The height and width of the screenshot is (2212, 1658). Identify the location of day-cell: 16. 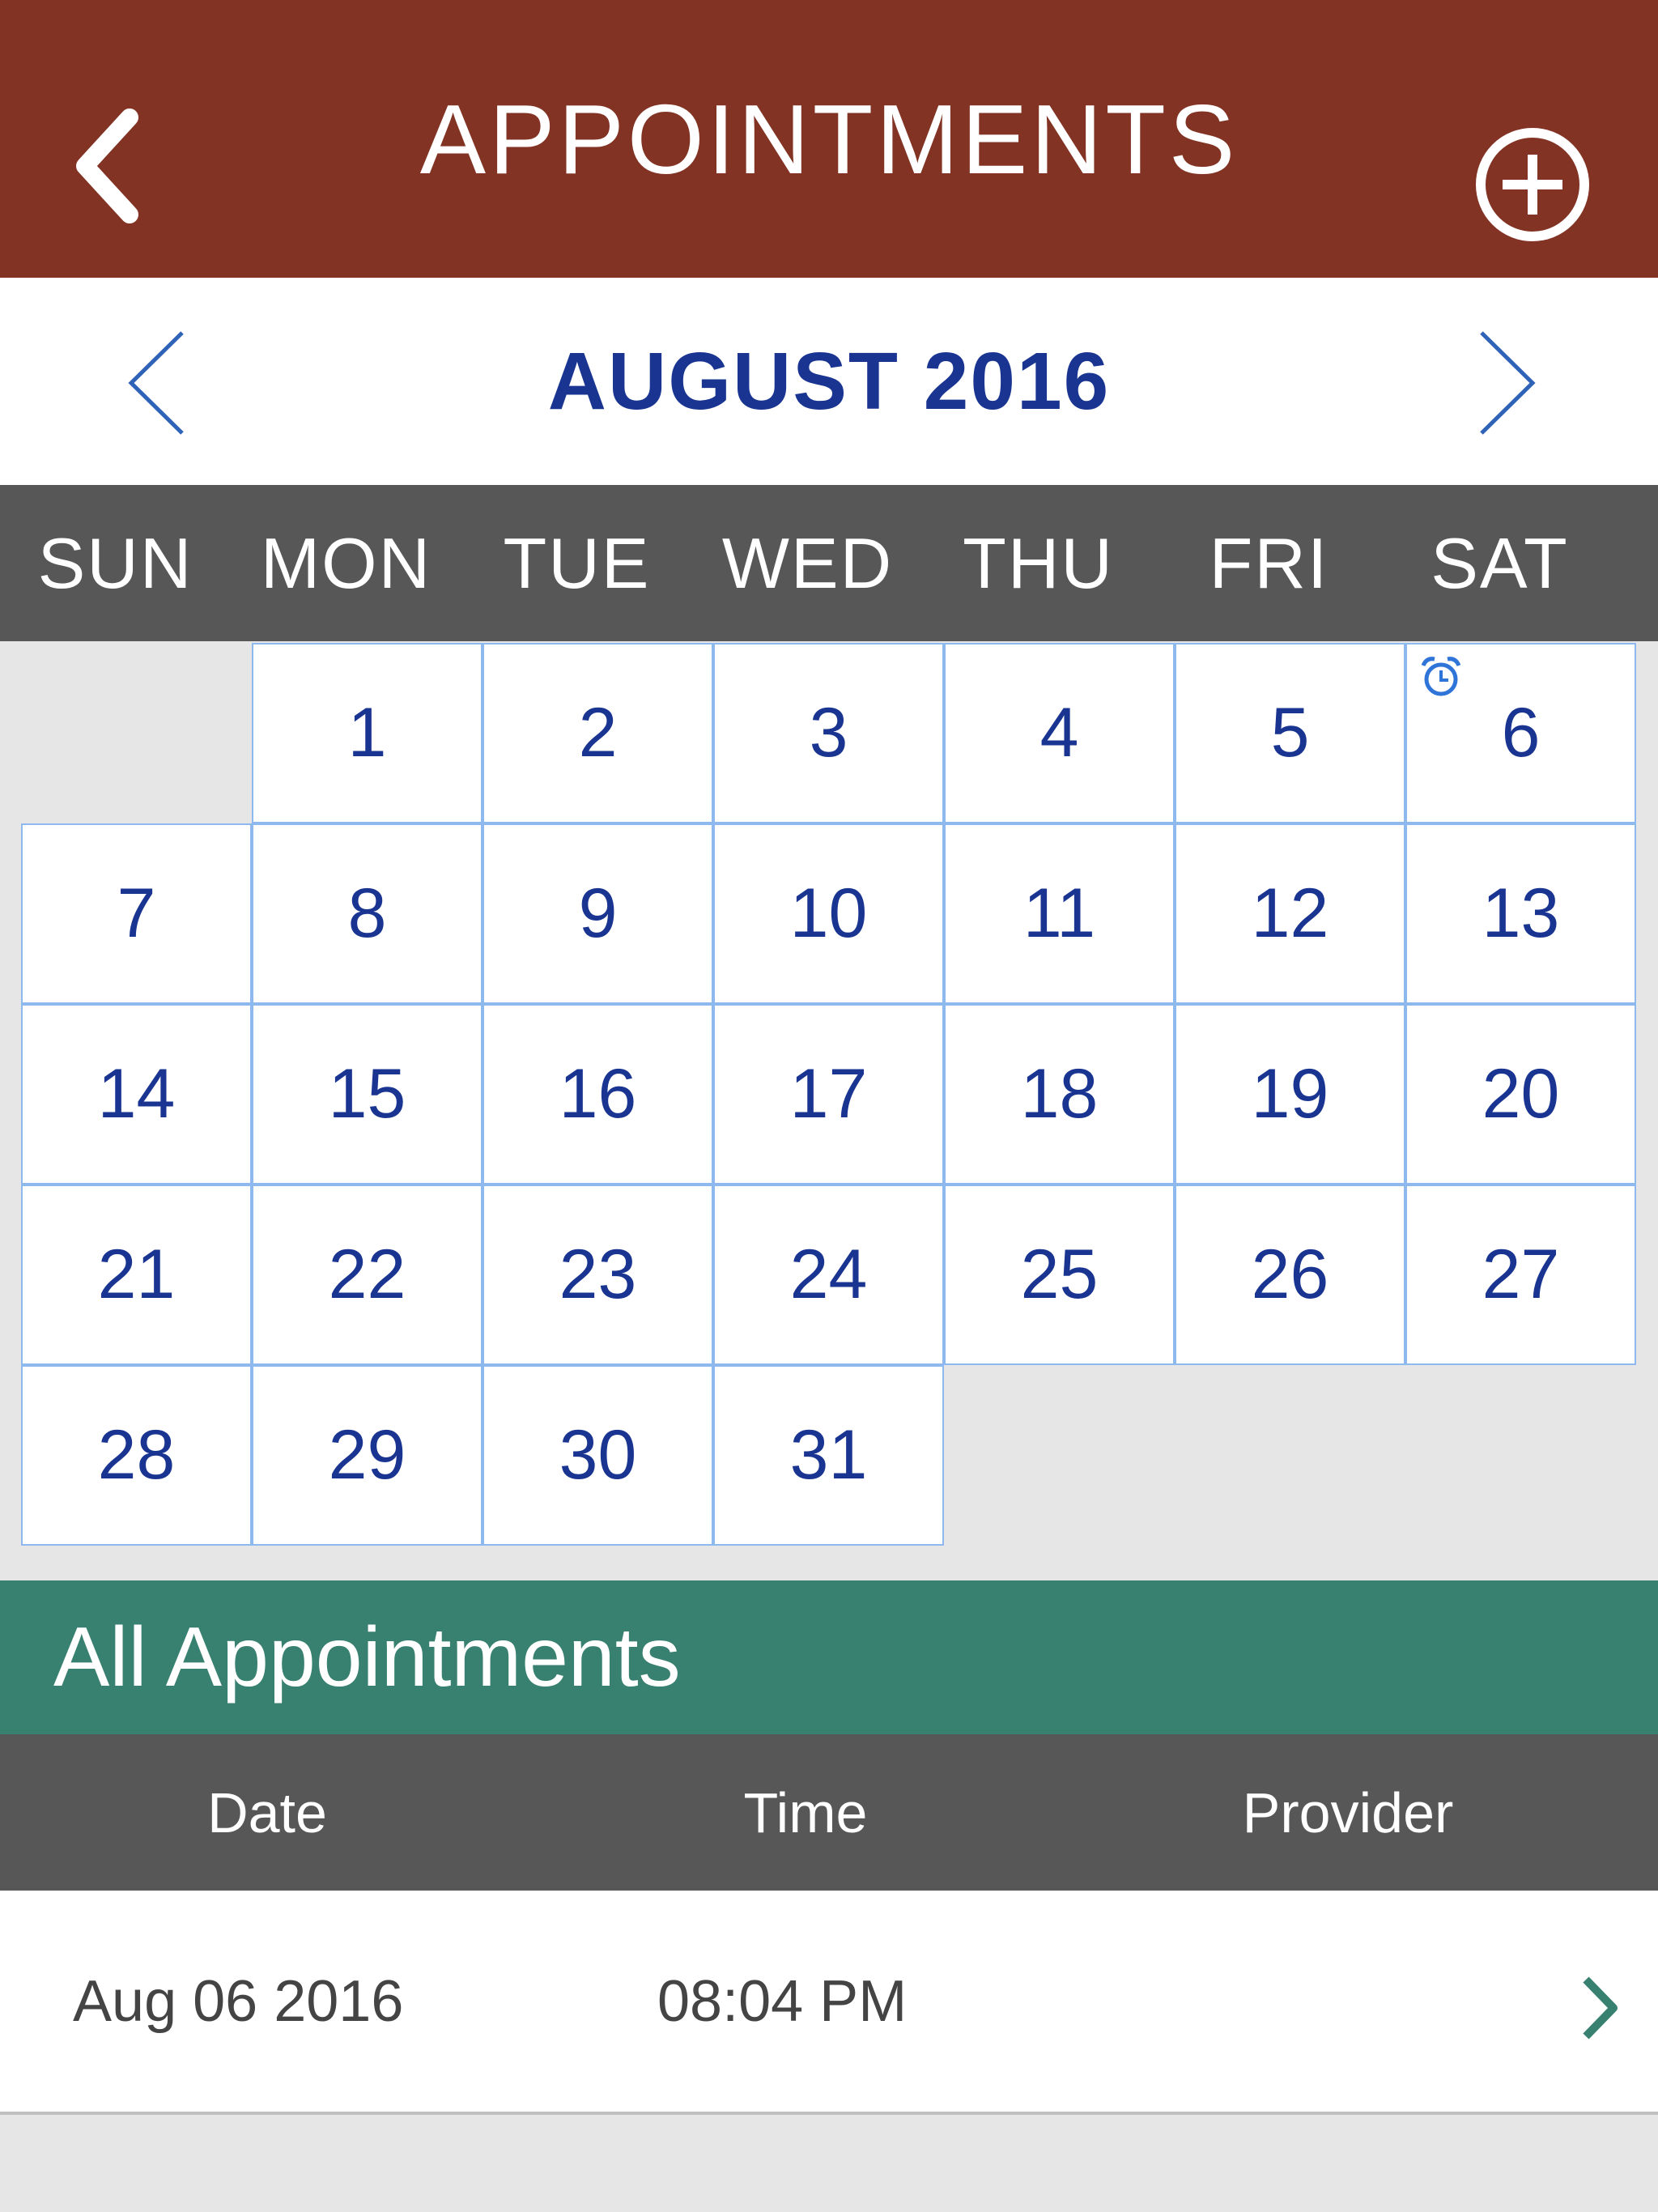
(598, 1095).